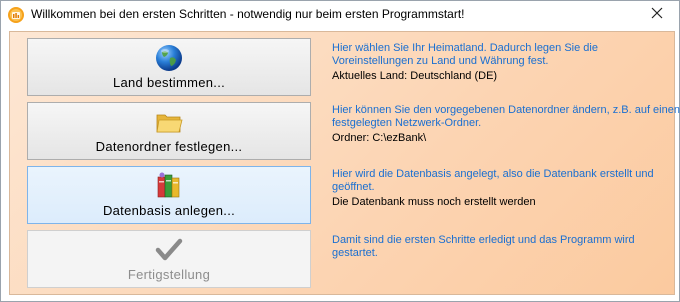 This screenshot has height=302, width=680. I want to click on step-status: Die Datenbank muss noch erstellt werden, so click(434, 202).